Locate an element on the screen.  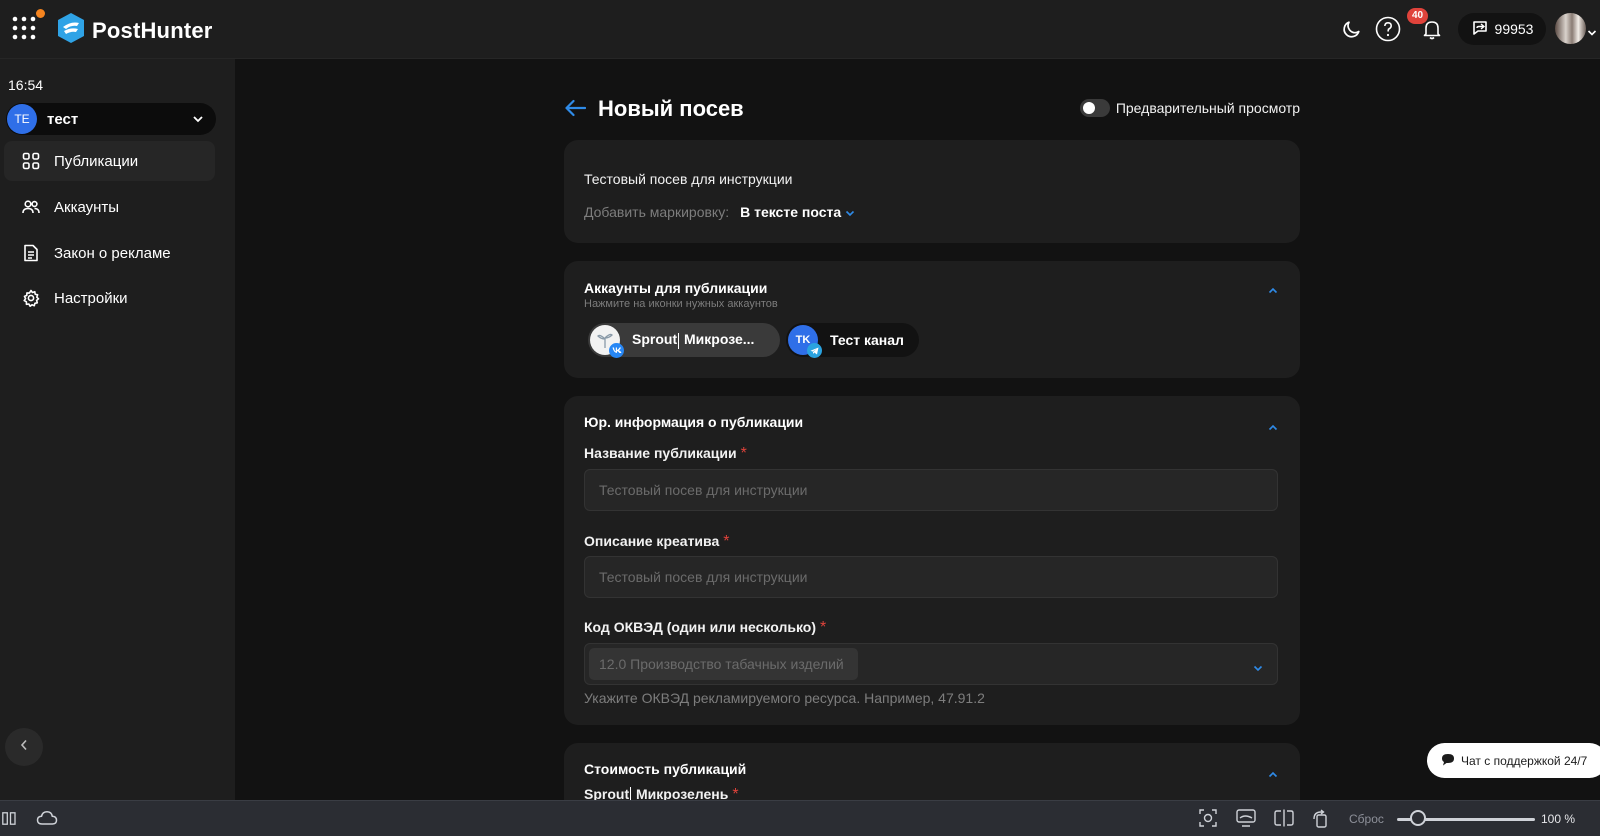
gear-icon is located at coordinates (31, 298).